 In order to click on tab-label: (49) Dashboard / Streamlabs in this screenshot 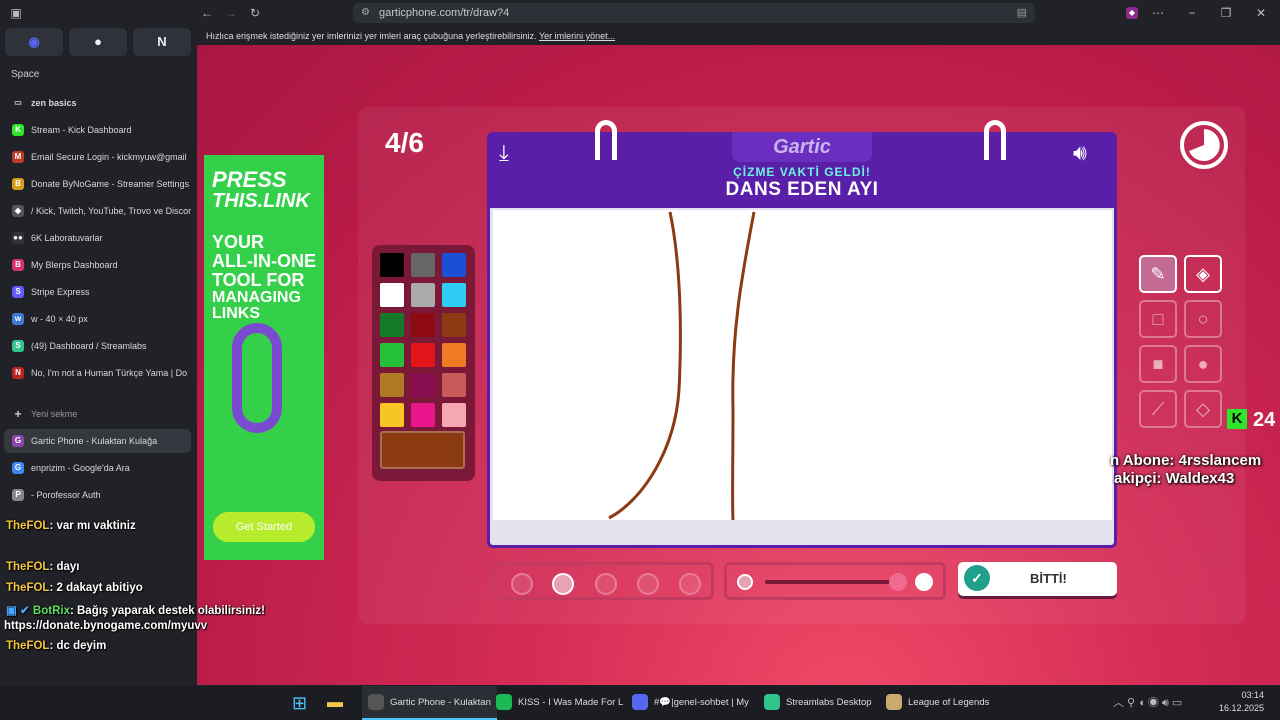, I will do `click(89, 346)`.